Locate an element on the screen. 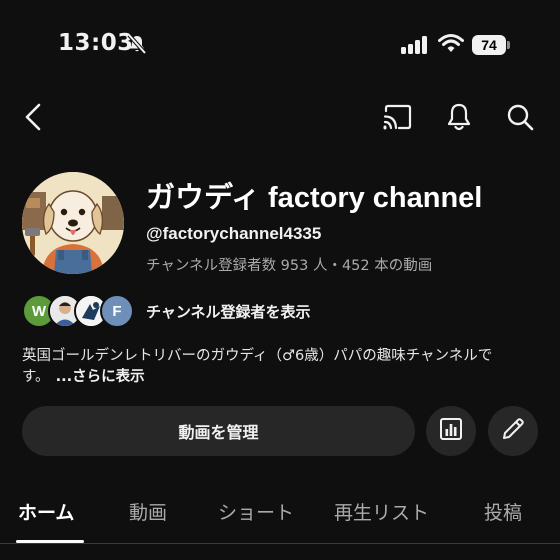  edit-button is located at coordinates (513, 431).